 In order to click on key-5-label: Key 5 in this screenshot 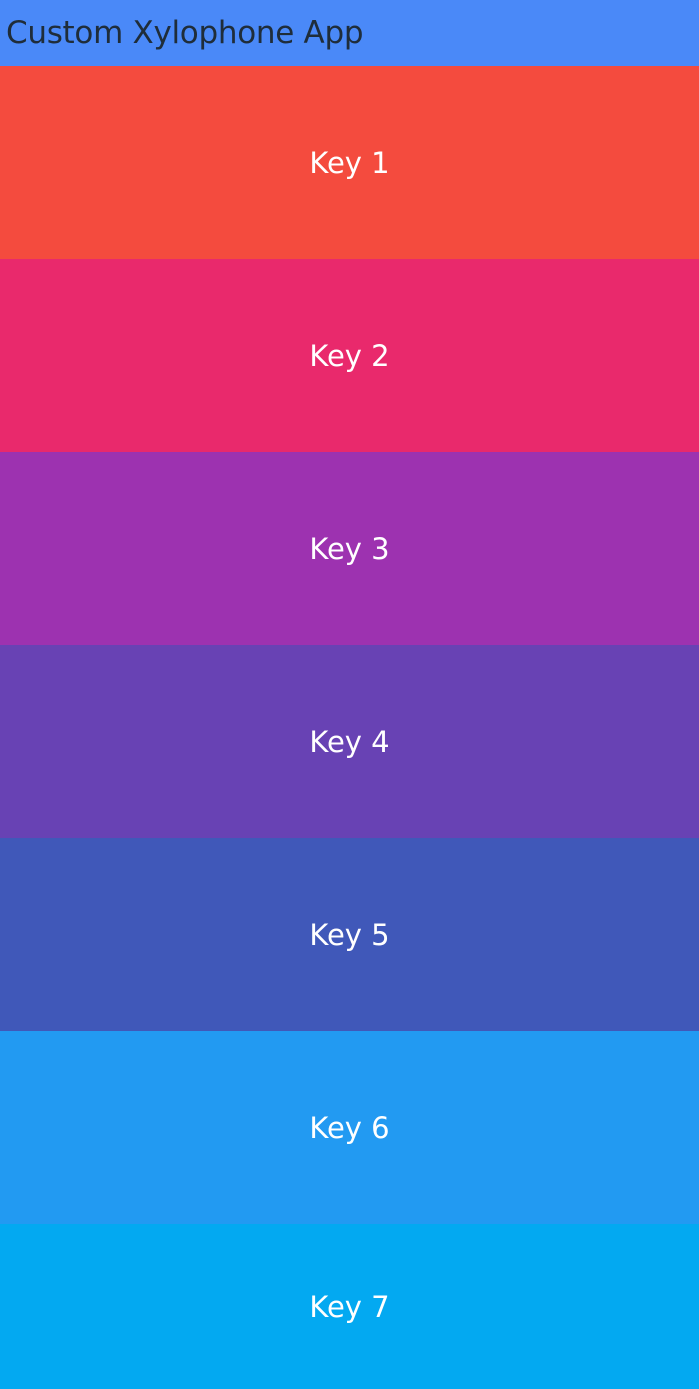, I will do `click(349, 934)`.